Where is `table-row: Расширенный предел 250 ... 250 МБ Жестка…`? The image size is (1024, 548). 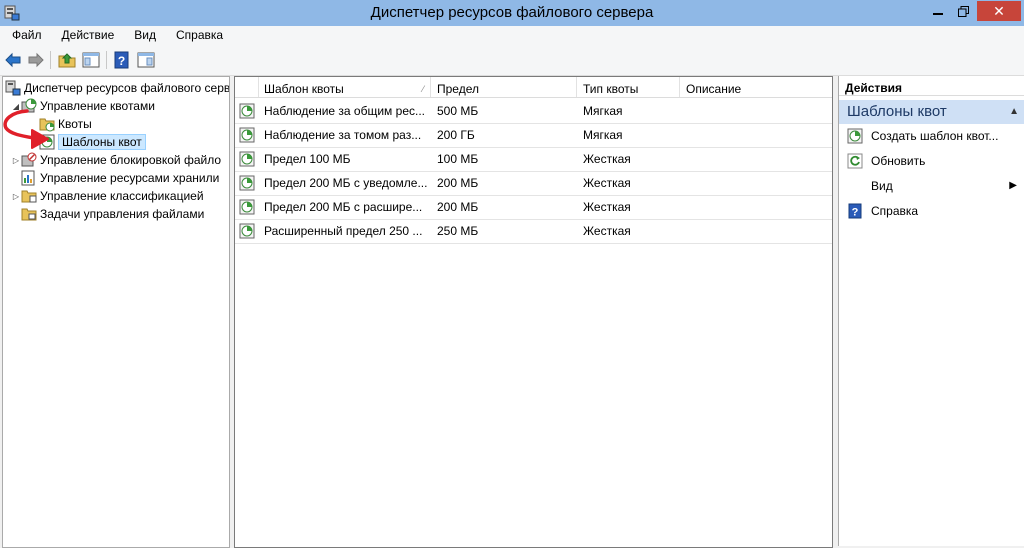 table-row: Расширенный предел 250 ... 250 МБ Жестка… is located at coordinates (533, 231).